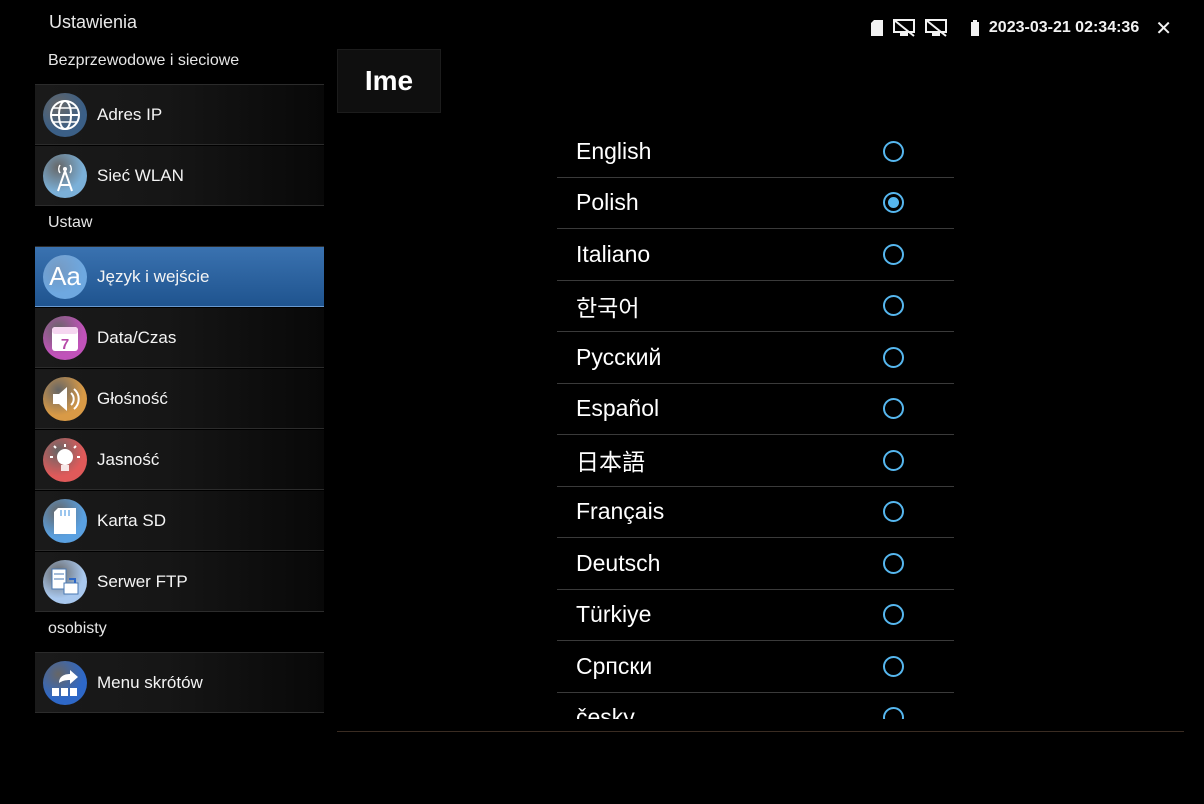 This screenshot has height=804, width=1204. What do you see at coordinates (614, 665) in the screenshot?
I see `language-label: Српски` at bounding box center [614, 665].